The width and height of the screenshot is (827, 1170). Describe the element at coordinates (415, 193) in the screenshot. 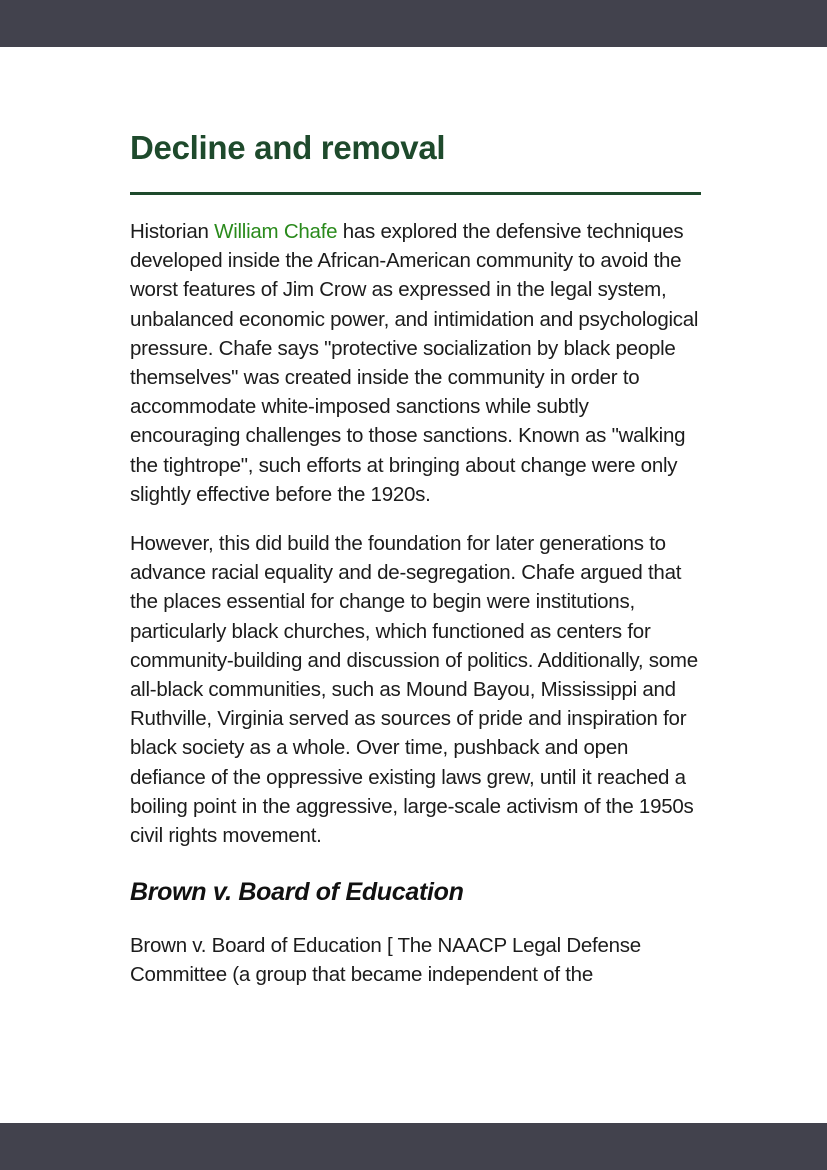

I see `heading-divider` at that location.